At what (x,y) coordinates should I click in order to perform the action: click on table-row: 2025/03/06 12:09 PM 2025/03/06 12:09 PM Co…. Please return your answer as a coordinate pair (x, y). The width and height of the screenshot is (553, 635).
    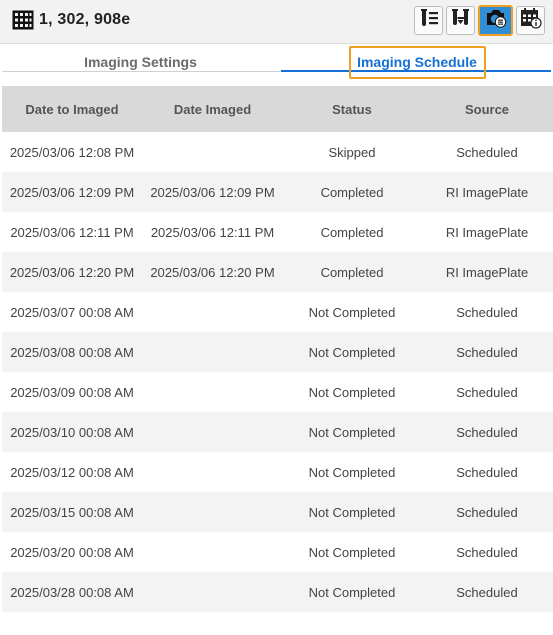
    Looking at the image, I should click on (277, 192).